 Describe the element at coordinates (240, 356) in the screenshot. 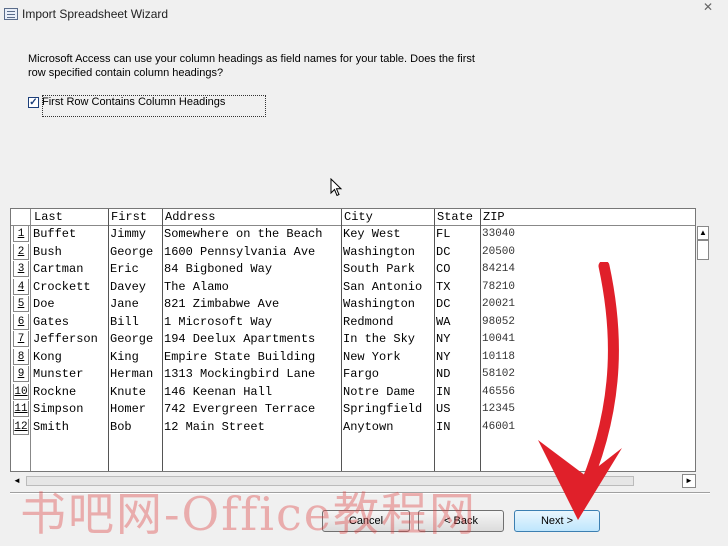

I see `table-cell: Empire State Building` at that location.